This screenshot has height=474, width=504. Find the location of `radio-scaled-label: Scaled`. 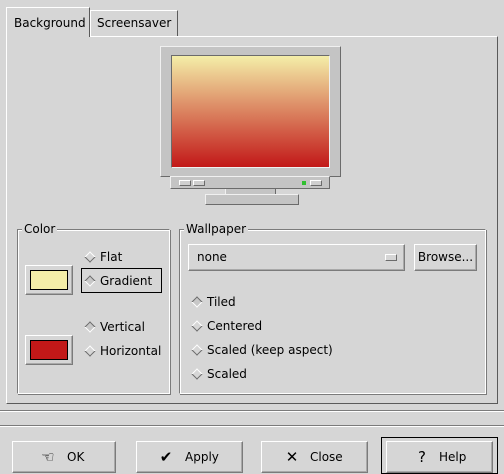

radio-scaled-label: Scaled is located at coordinates (227, 374).